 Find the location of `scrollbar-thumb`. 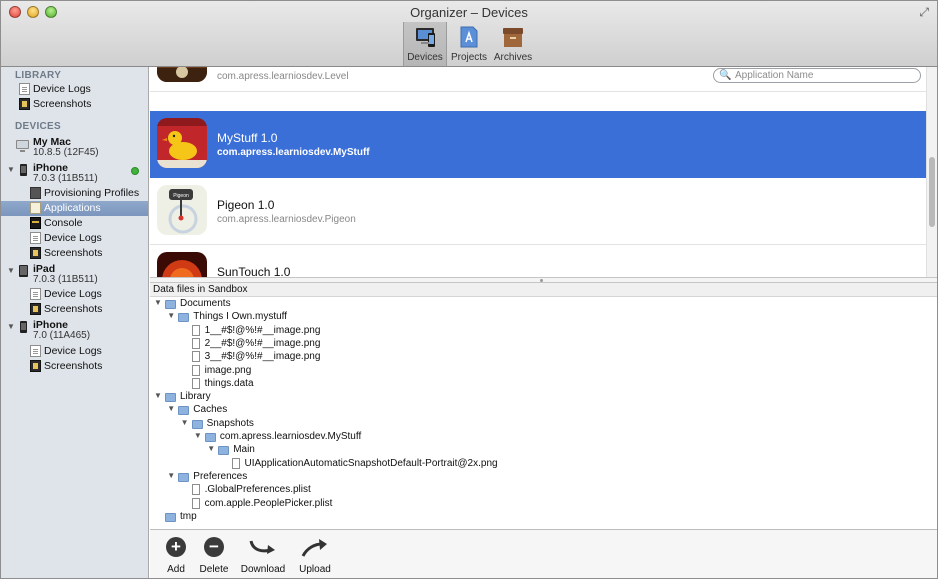

scrollbar-thumb is located at coordinates (932, 192).